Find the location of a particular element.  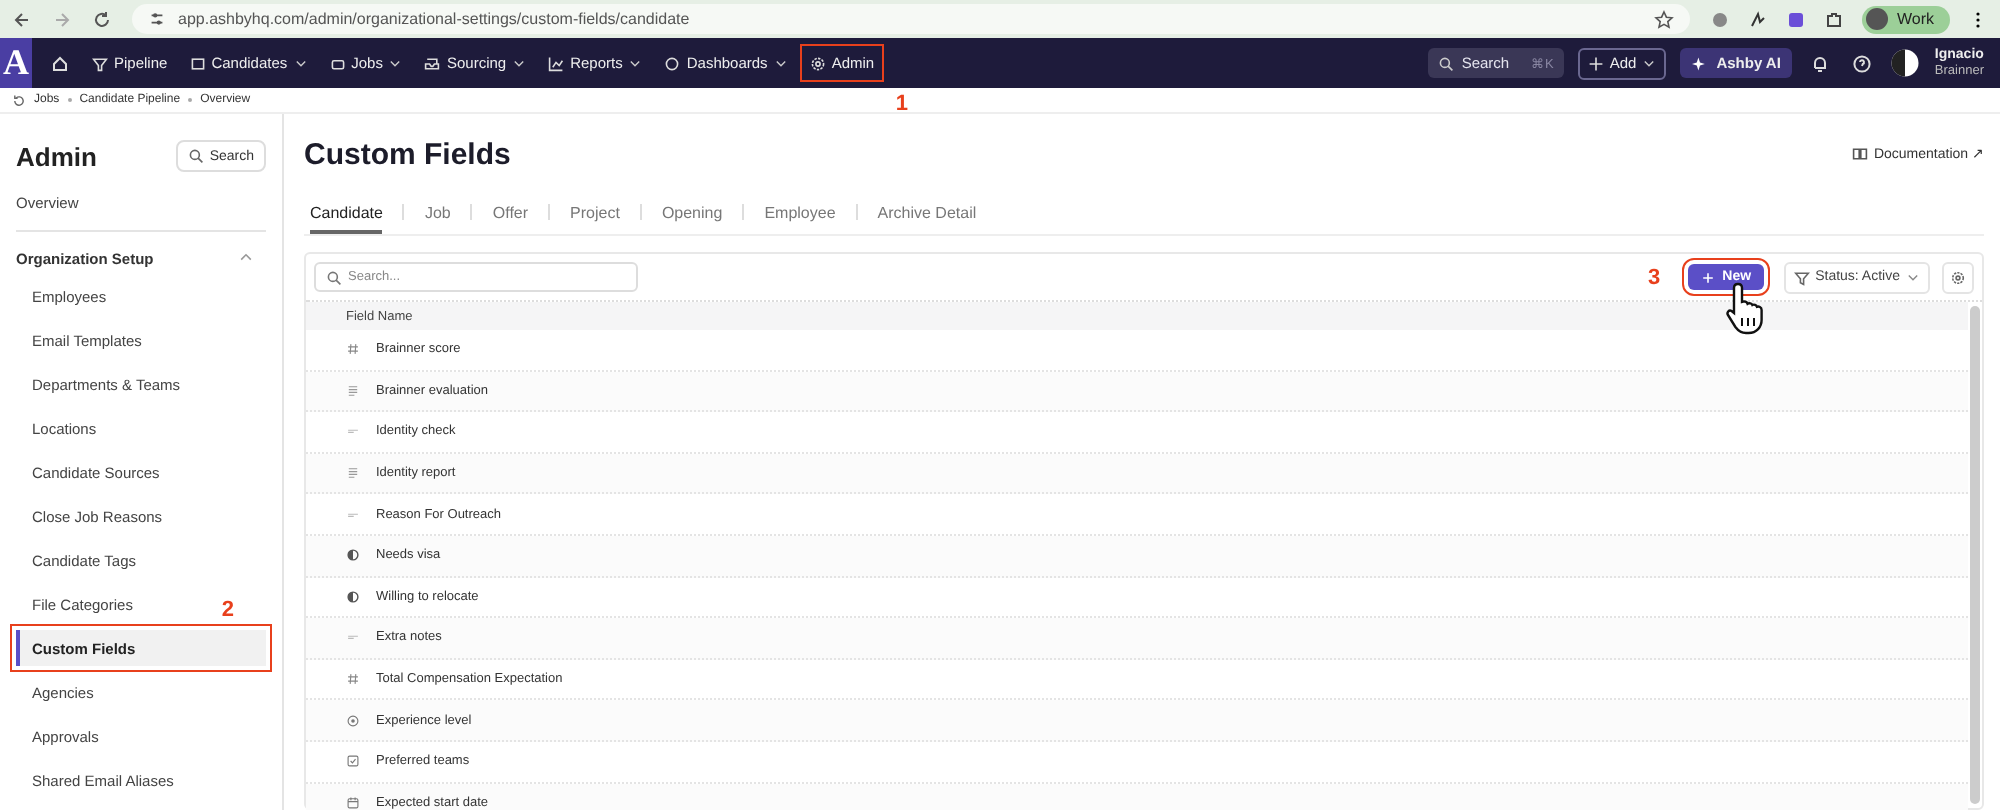

settings-button is located at coordinates (1958, 277).